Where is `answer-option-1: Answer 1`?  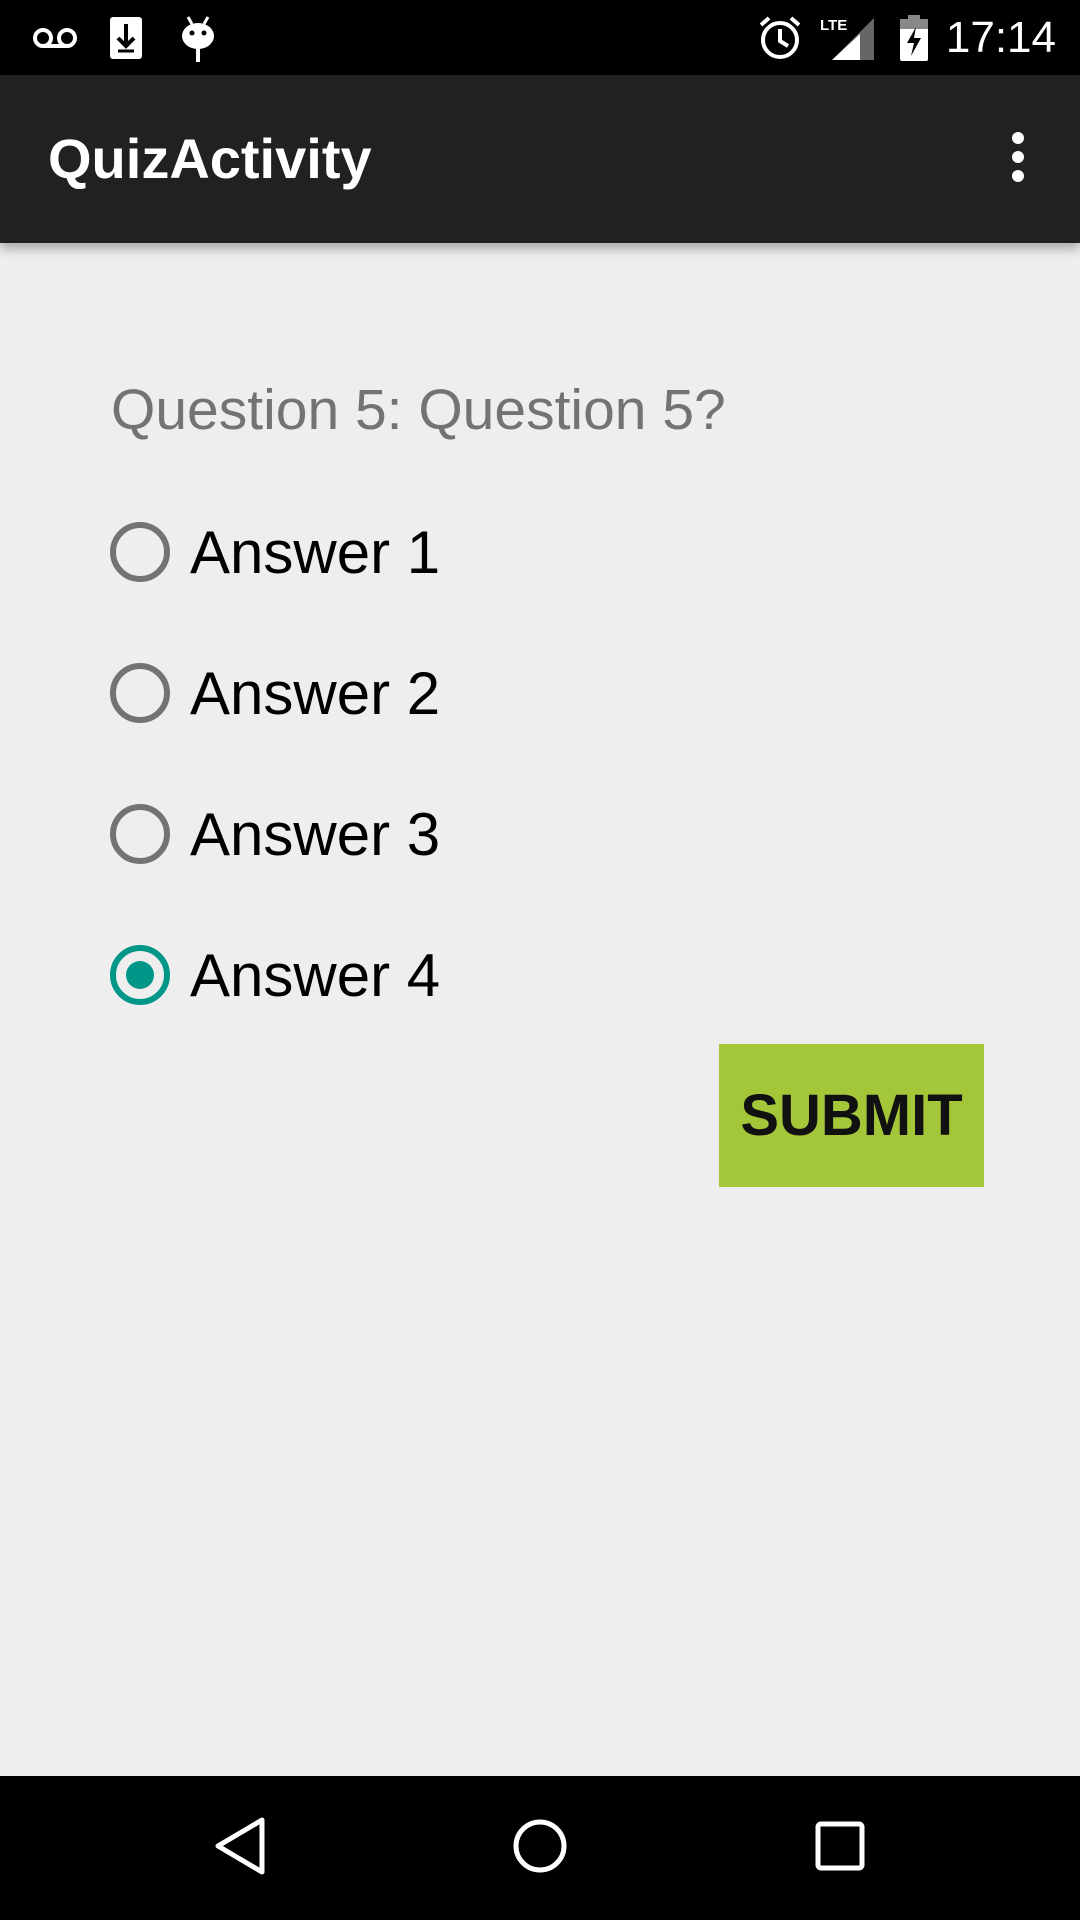 answer-option-1: Answer 1 is located at coordinates (410, 552).